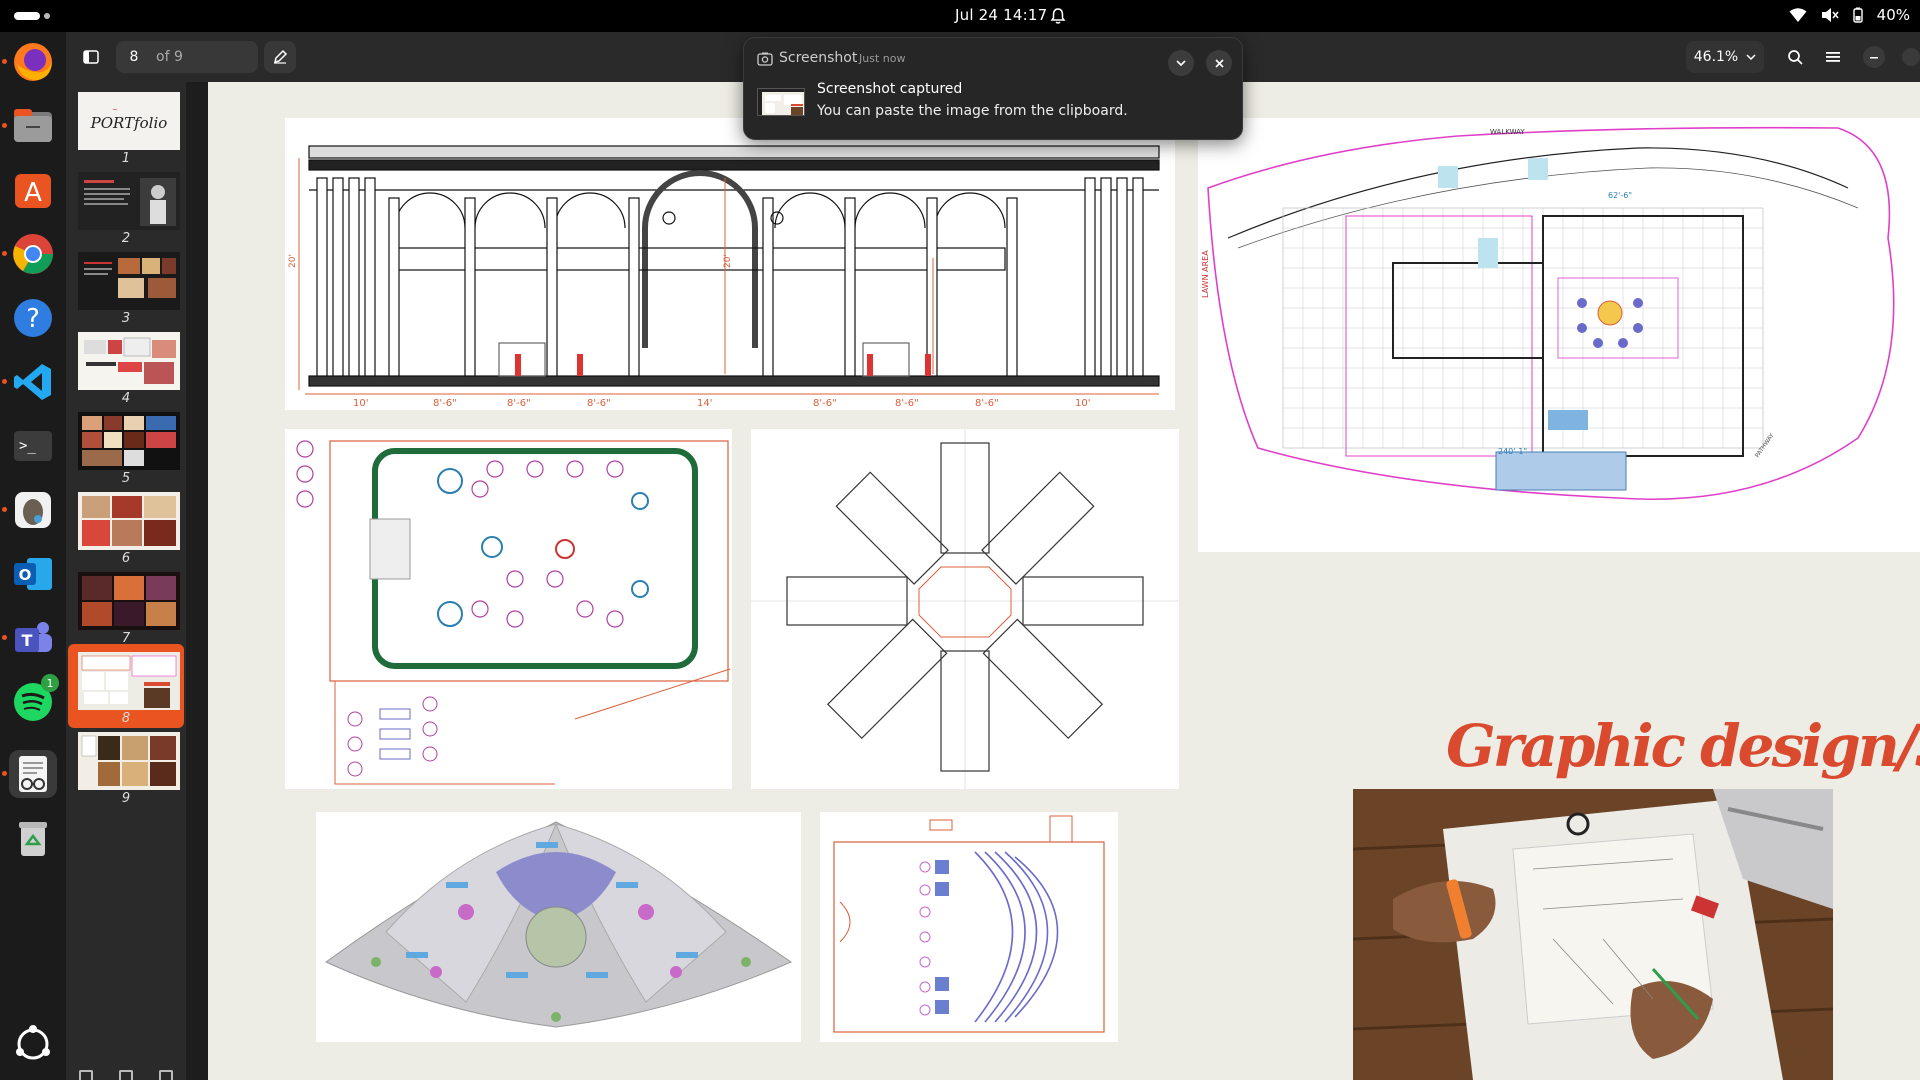 Image resolution: width=1920 pixels, height=1080 pixels. I want to click on thumbnail-page-2: 2, so click(126, 206).